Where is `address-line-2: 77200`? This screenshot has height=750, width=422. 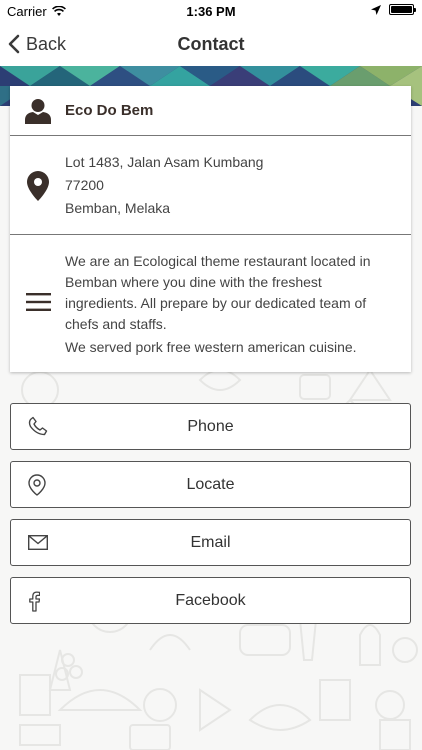
address-line-2: 77200 is located at coordinates (84, 185).